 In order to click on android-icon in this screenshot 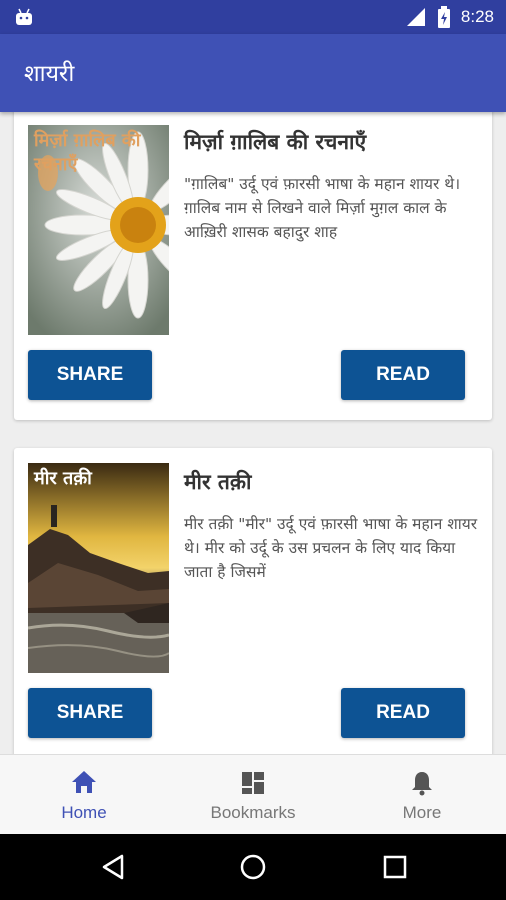, I will do `click(24, 16)`.